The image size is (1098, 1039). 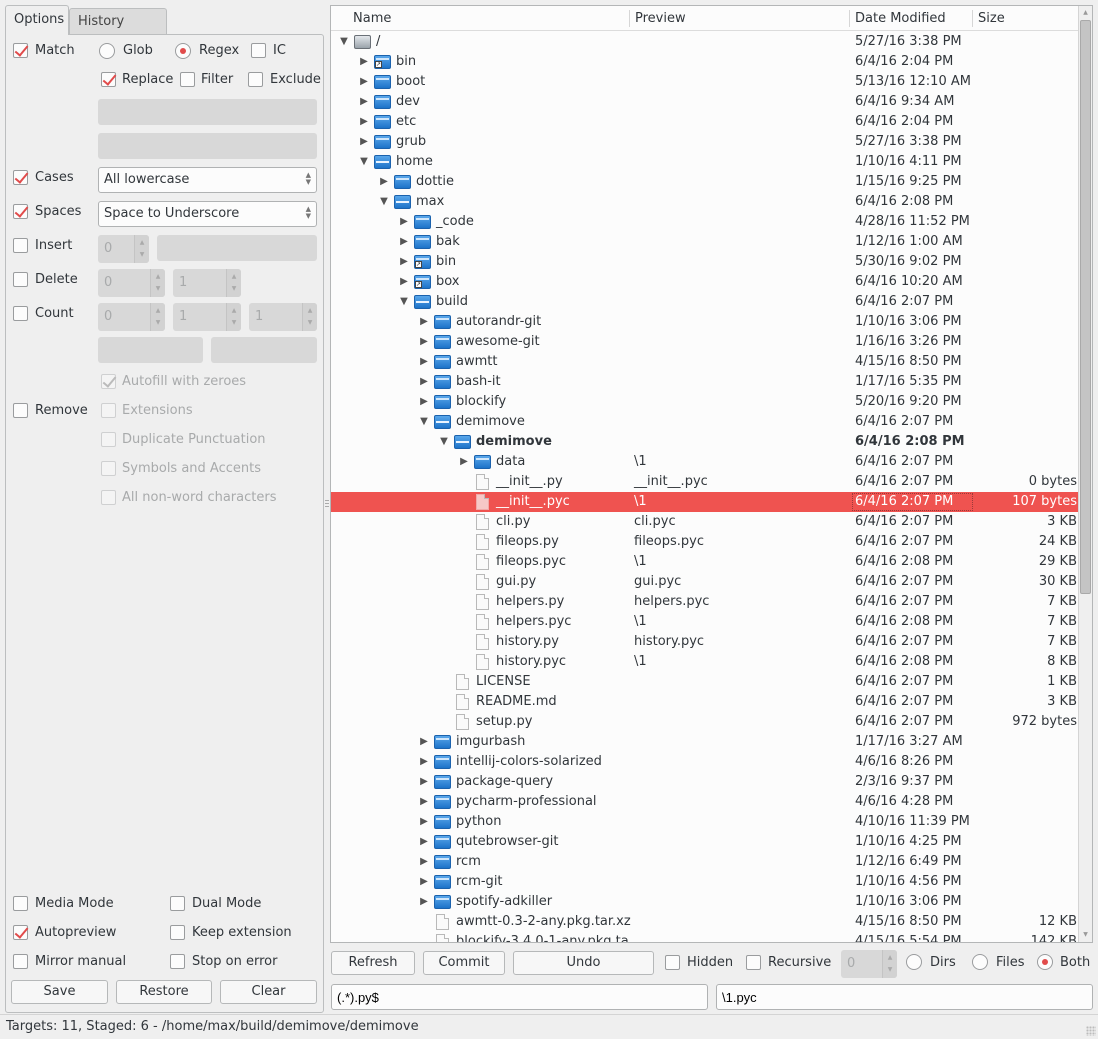 What do you see at coordinates (108, 439) in the screenshot?
I see `remove-duplicate-punctuation-checkbox` at bounding box center [108, 439].